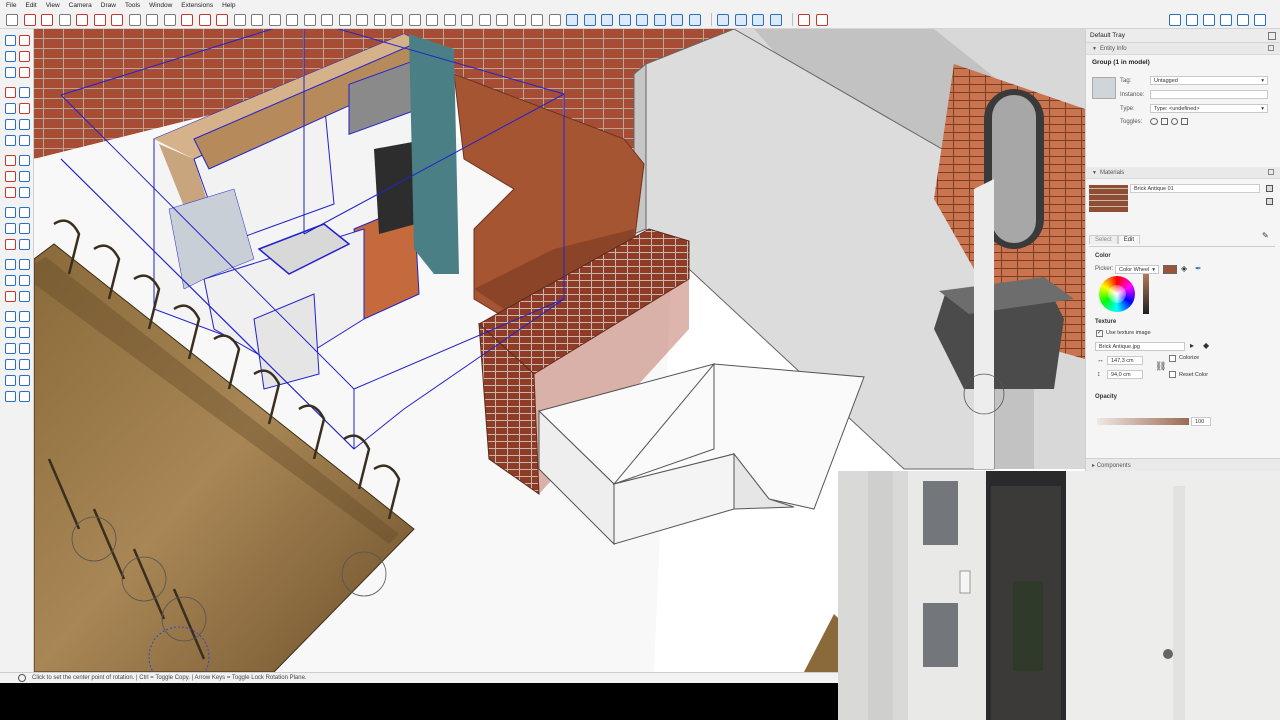  Describe the element at coordinates (197, 5) in the screenshot. I see `menu-extensions: Extensions` at that location.